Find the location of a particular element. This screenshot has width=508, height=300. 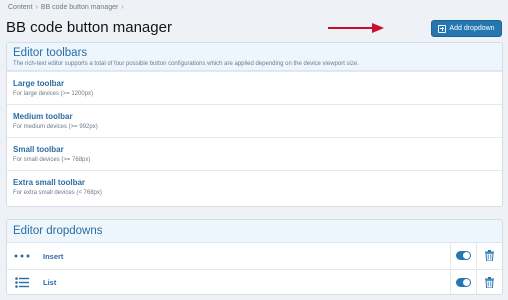

editor-toolbars-title: Editor toolbars is located at coordinates (50, 53).